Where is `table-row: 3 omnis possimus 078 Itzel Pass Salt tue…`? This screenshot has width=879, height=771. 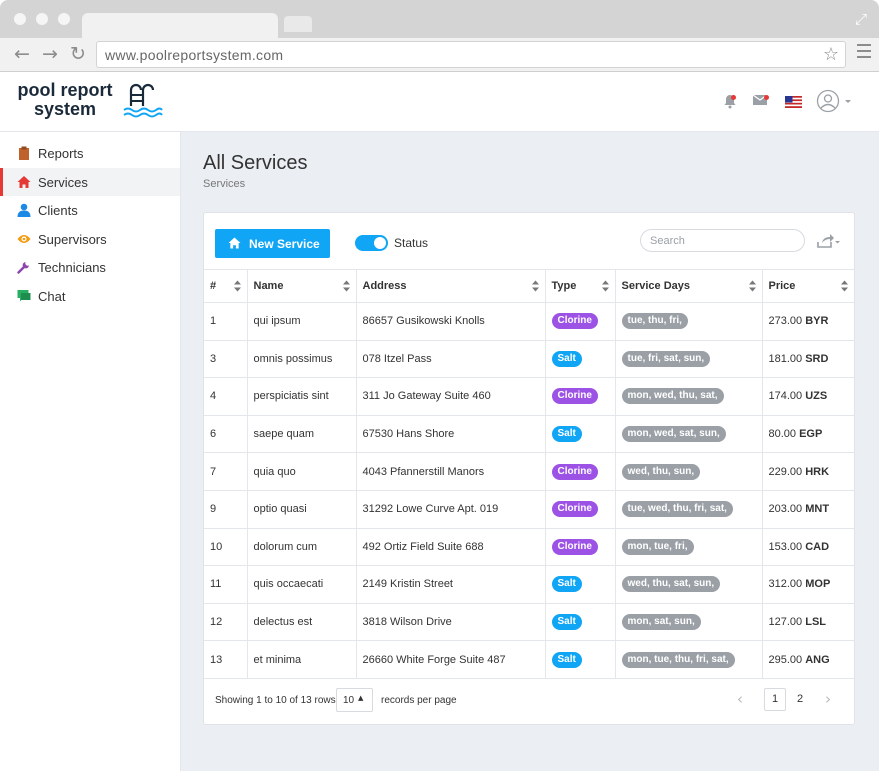
table-row: 3 omnis possimus 078 Itzel Pass Salt tue… is located at coordinates (529, 359).